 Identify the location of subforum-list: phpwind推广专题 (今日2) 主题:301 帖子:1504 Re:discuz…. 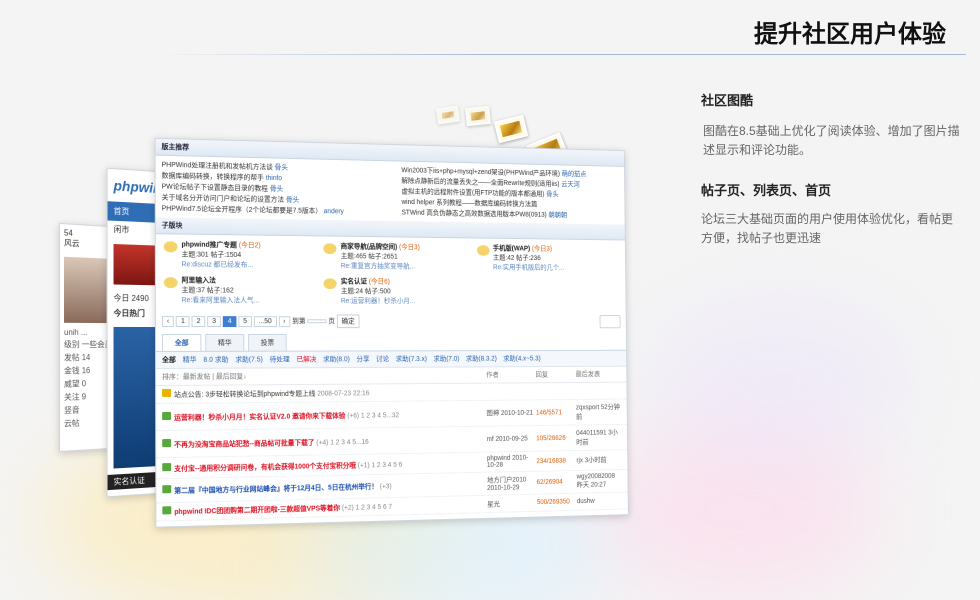
(391, 272).